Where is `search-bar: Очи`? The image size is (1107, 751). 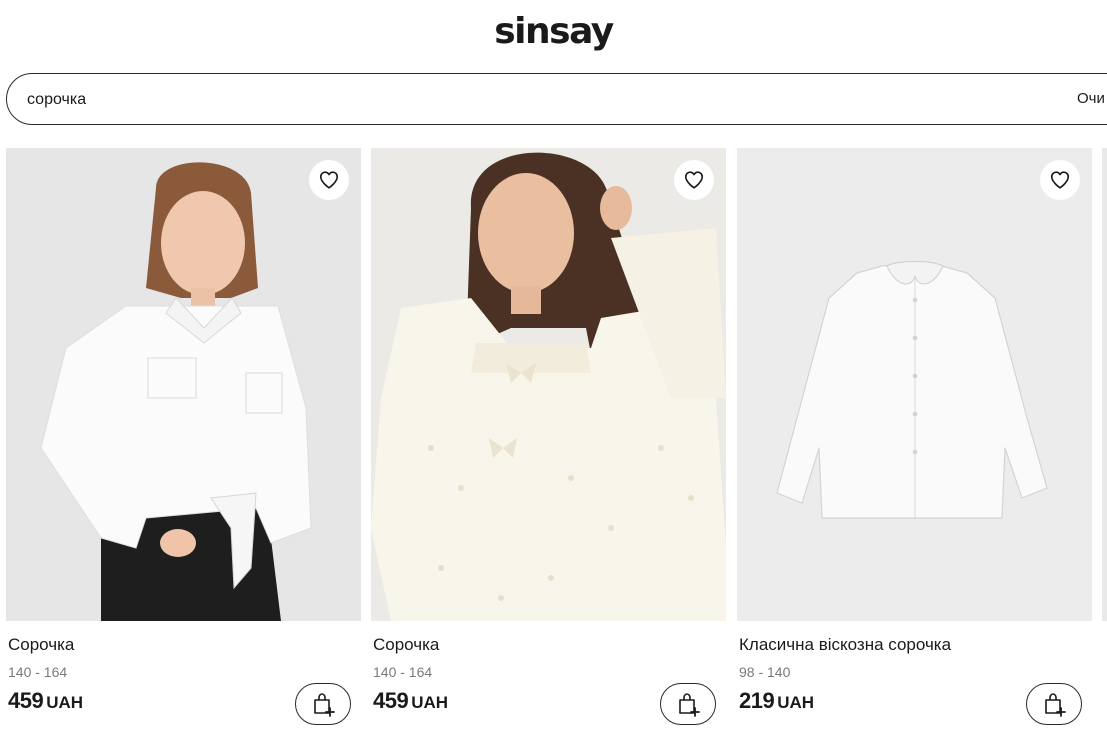 search-bar: Очи is located at coordinates (556, 99).